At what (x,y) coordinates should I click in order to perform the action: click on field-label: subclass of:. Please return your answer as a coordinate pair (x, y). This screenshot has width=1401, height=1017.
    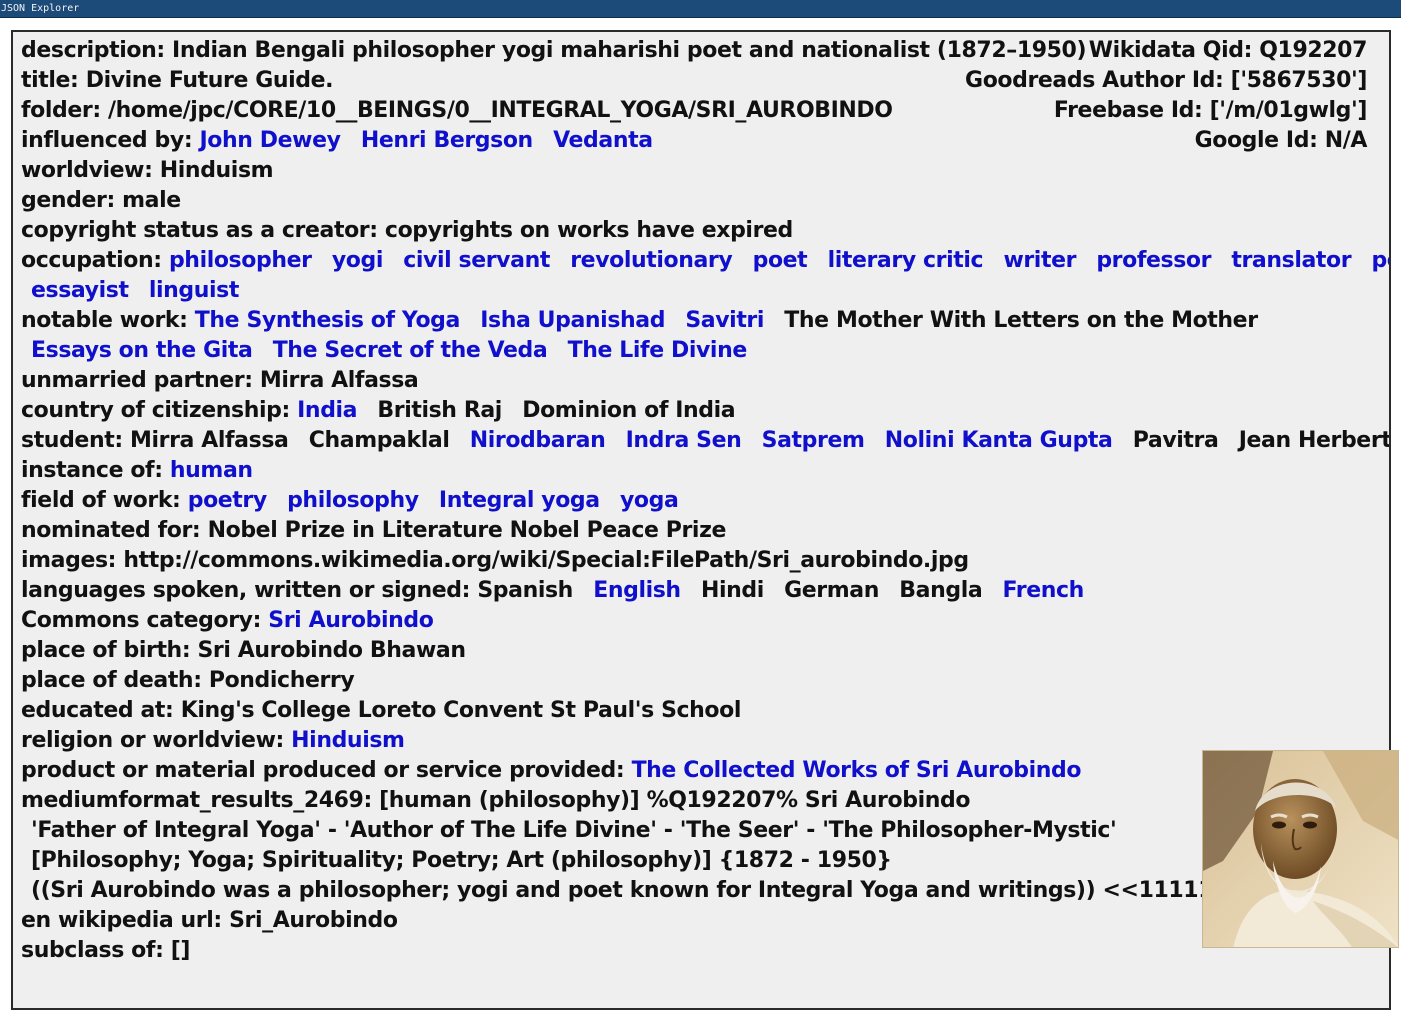
    Looking at the image, I should click on (92, 950).